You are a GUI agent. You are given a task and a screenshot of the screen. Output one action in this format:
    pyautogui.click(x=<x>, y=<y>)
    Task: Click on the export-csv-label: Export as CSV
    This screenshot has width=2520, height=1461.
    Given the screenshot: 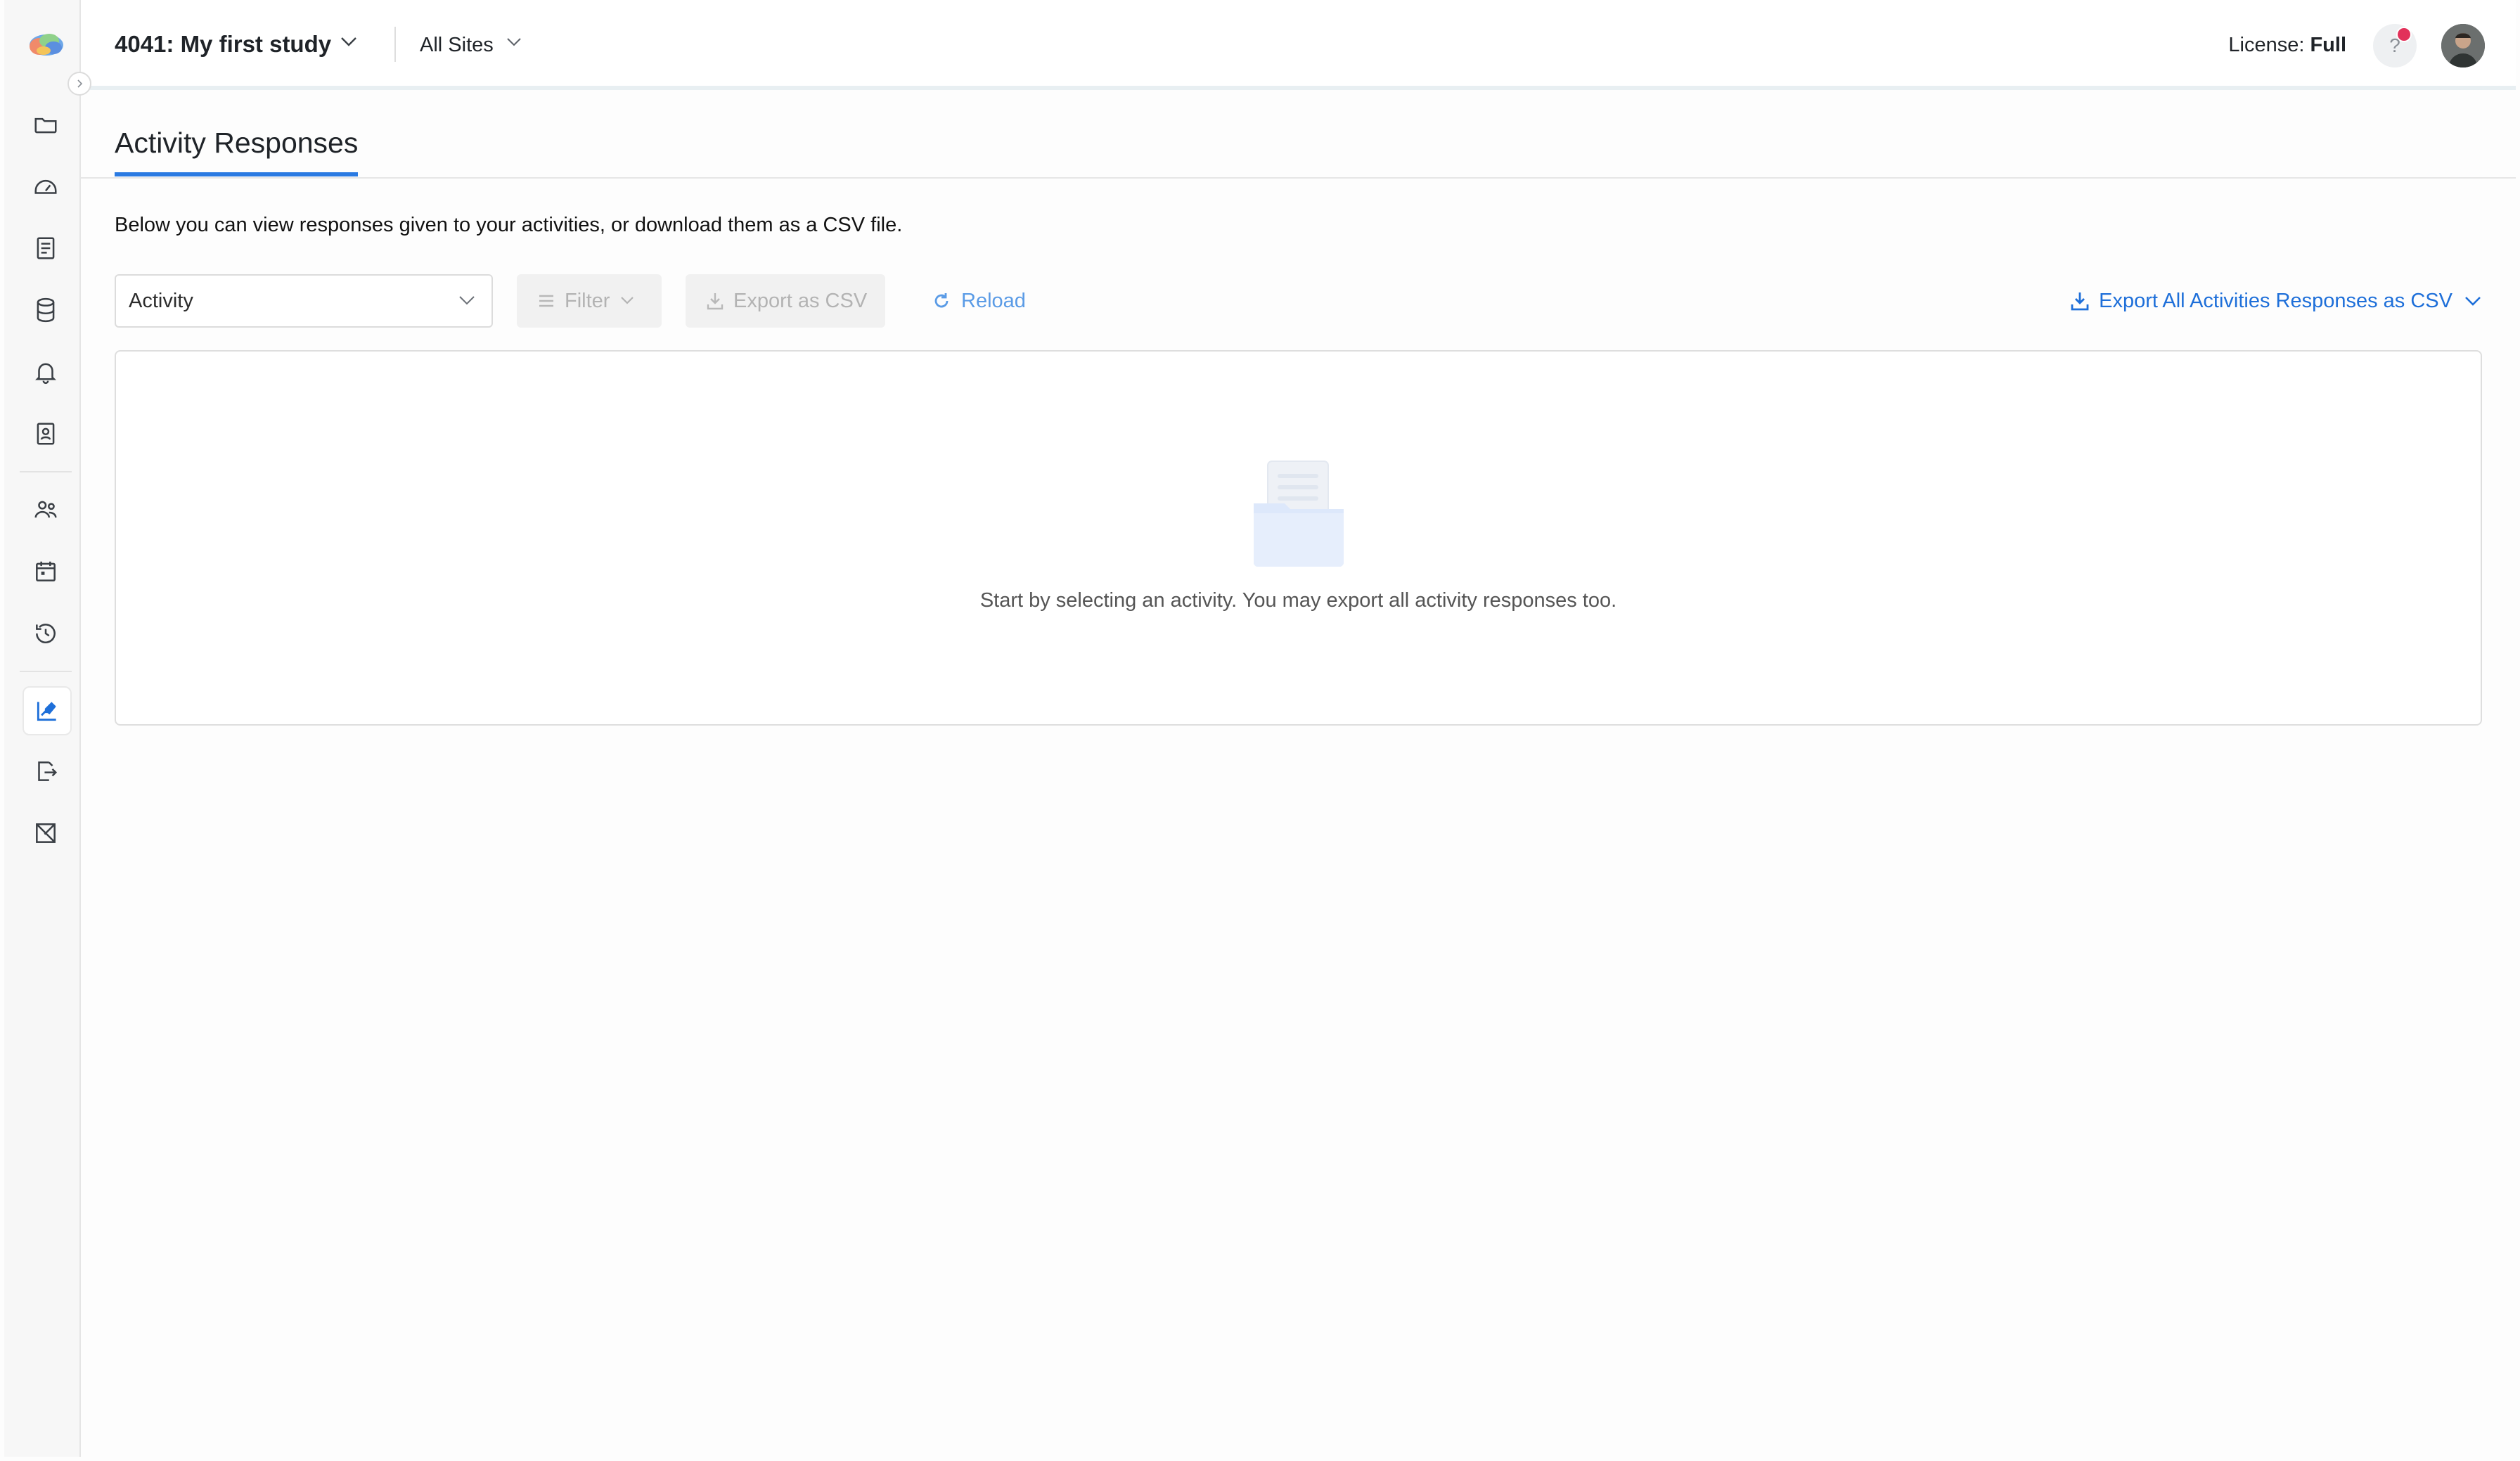 What is the action you would take?
    pyautogui.click(x=800, y=300)
    